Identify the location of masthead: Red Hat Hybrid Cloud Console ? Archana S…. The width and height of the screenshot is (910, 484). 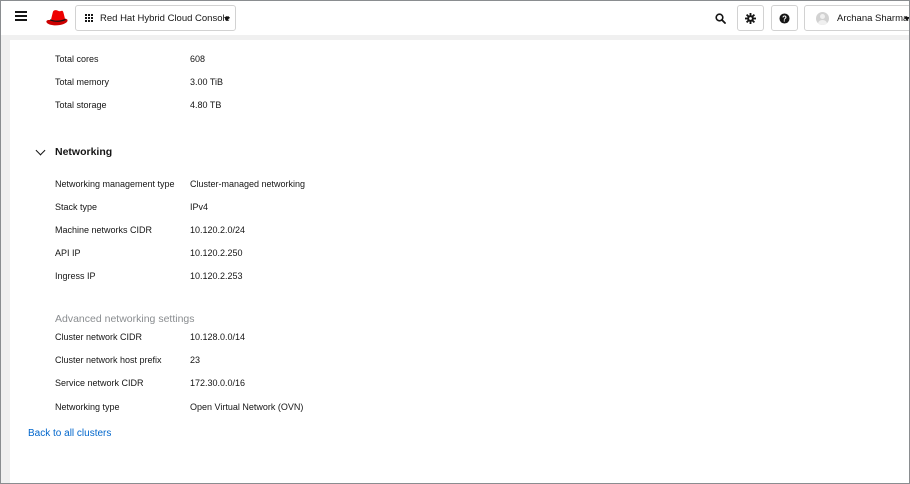
(455, 18).